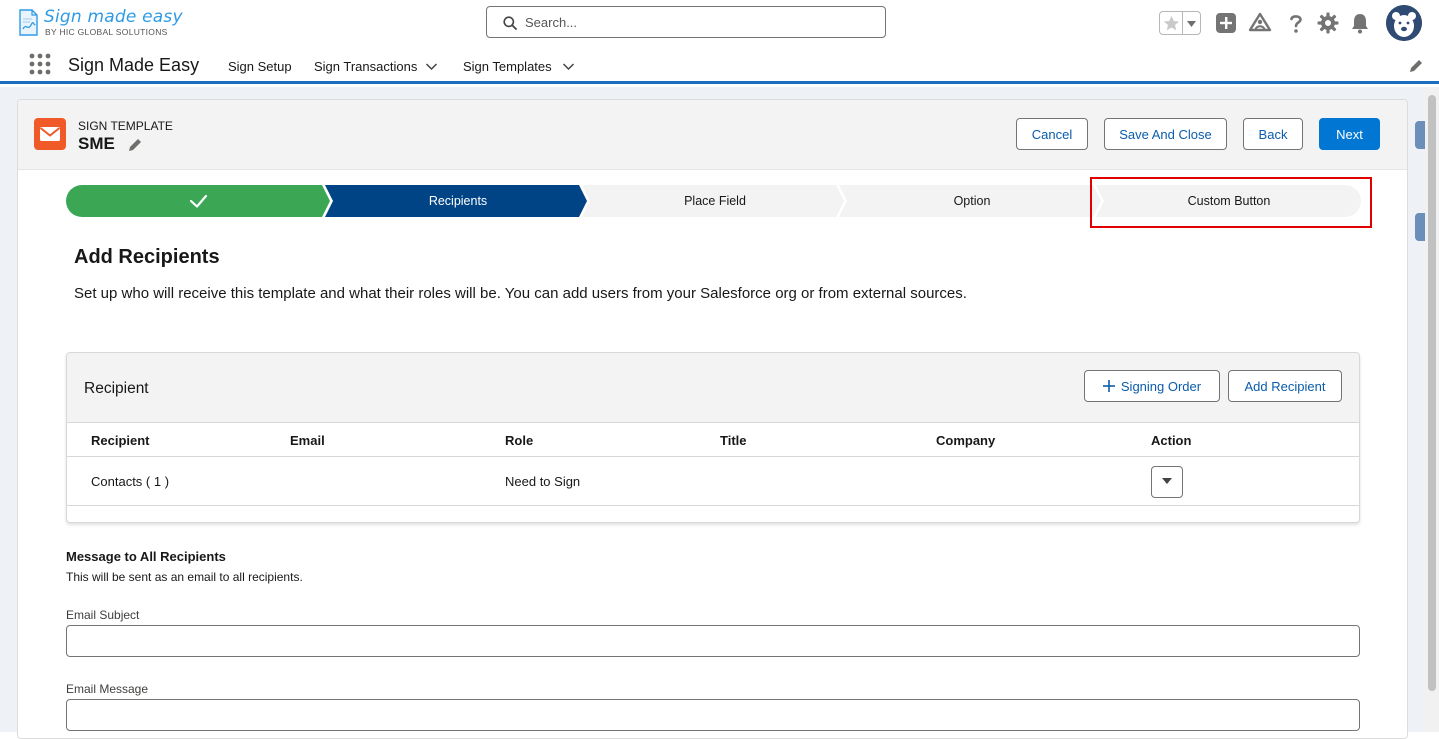 This screenshot has height=739, width=1439. I want to click on add-icon, so click(1108, 385).